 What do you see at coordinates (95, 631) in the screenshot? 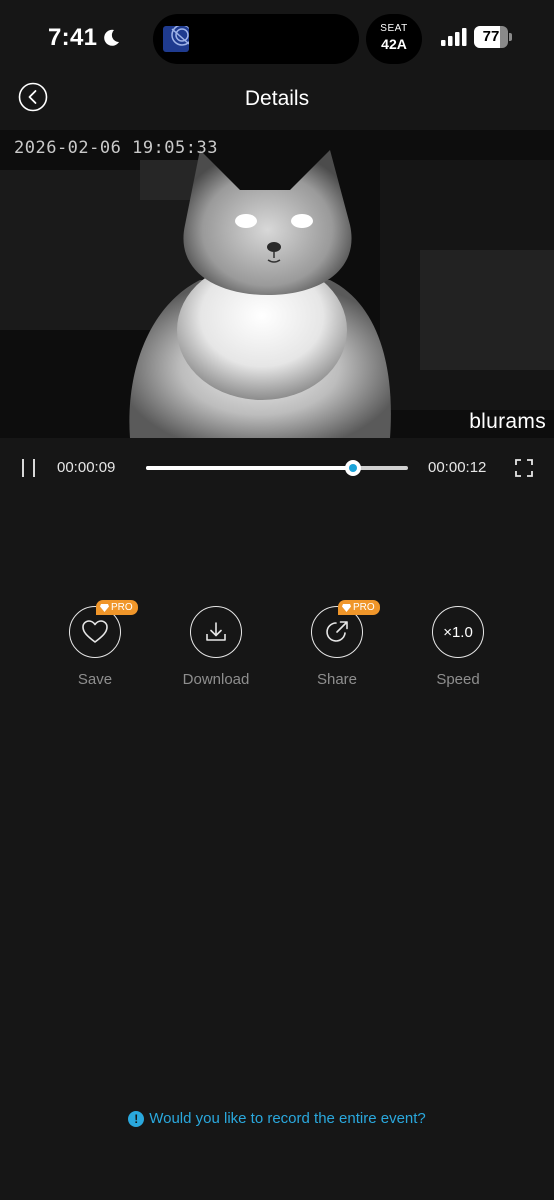
I see `heart-icon` at bounding box center [95, 631].